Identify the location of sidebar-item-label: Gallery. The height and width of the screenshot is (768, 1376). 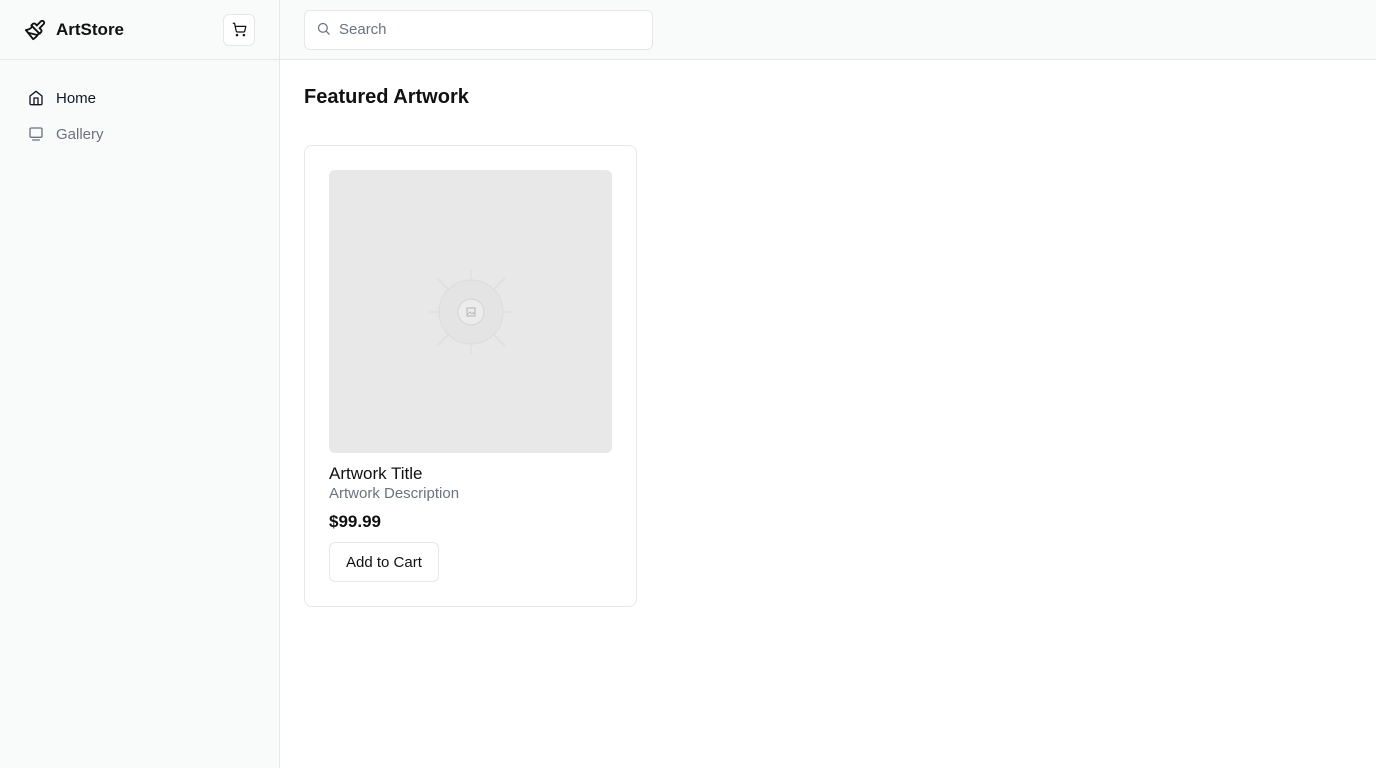
(80, 134).